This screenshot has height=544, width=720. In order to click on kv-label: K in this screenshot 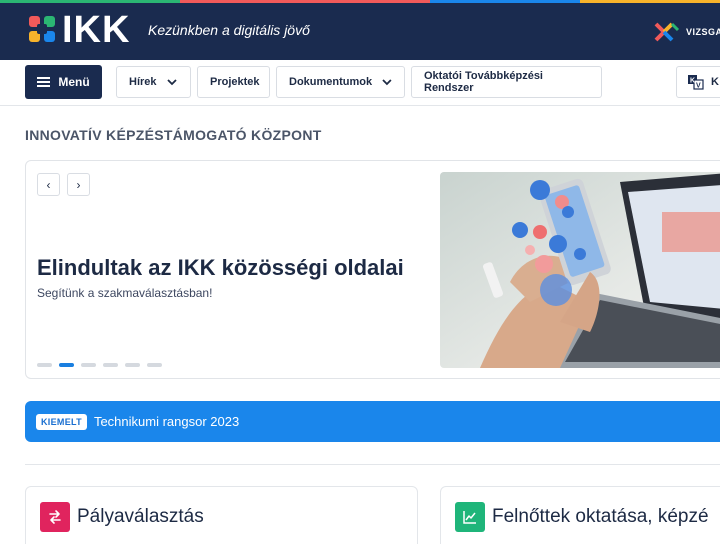, I will do `click(715, 82)`.